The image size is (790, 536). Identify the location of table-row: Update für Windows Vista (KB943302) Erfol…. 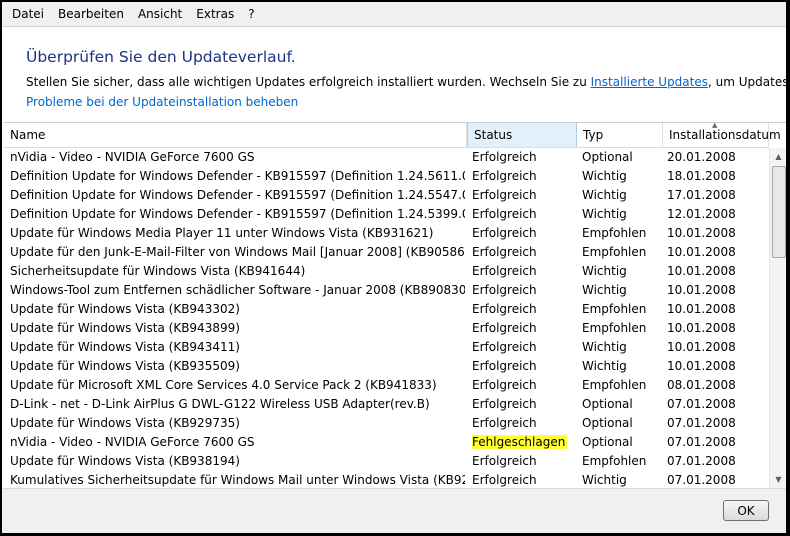
(386, 309).